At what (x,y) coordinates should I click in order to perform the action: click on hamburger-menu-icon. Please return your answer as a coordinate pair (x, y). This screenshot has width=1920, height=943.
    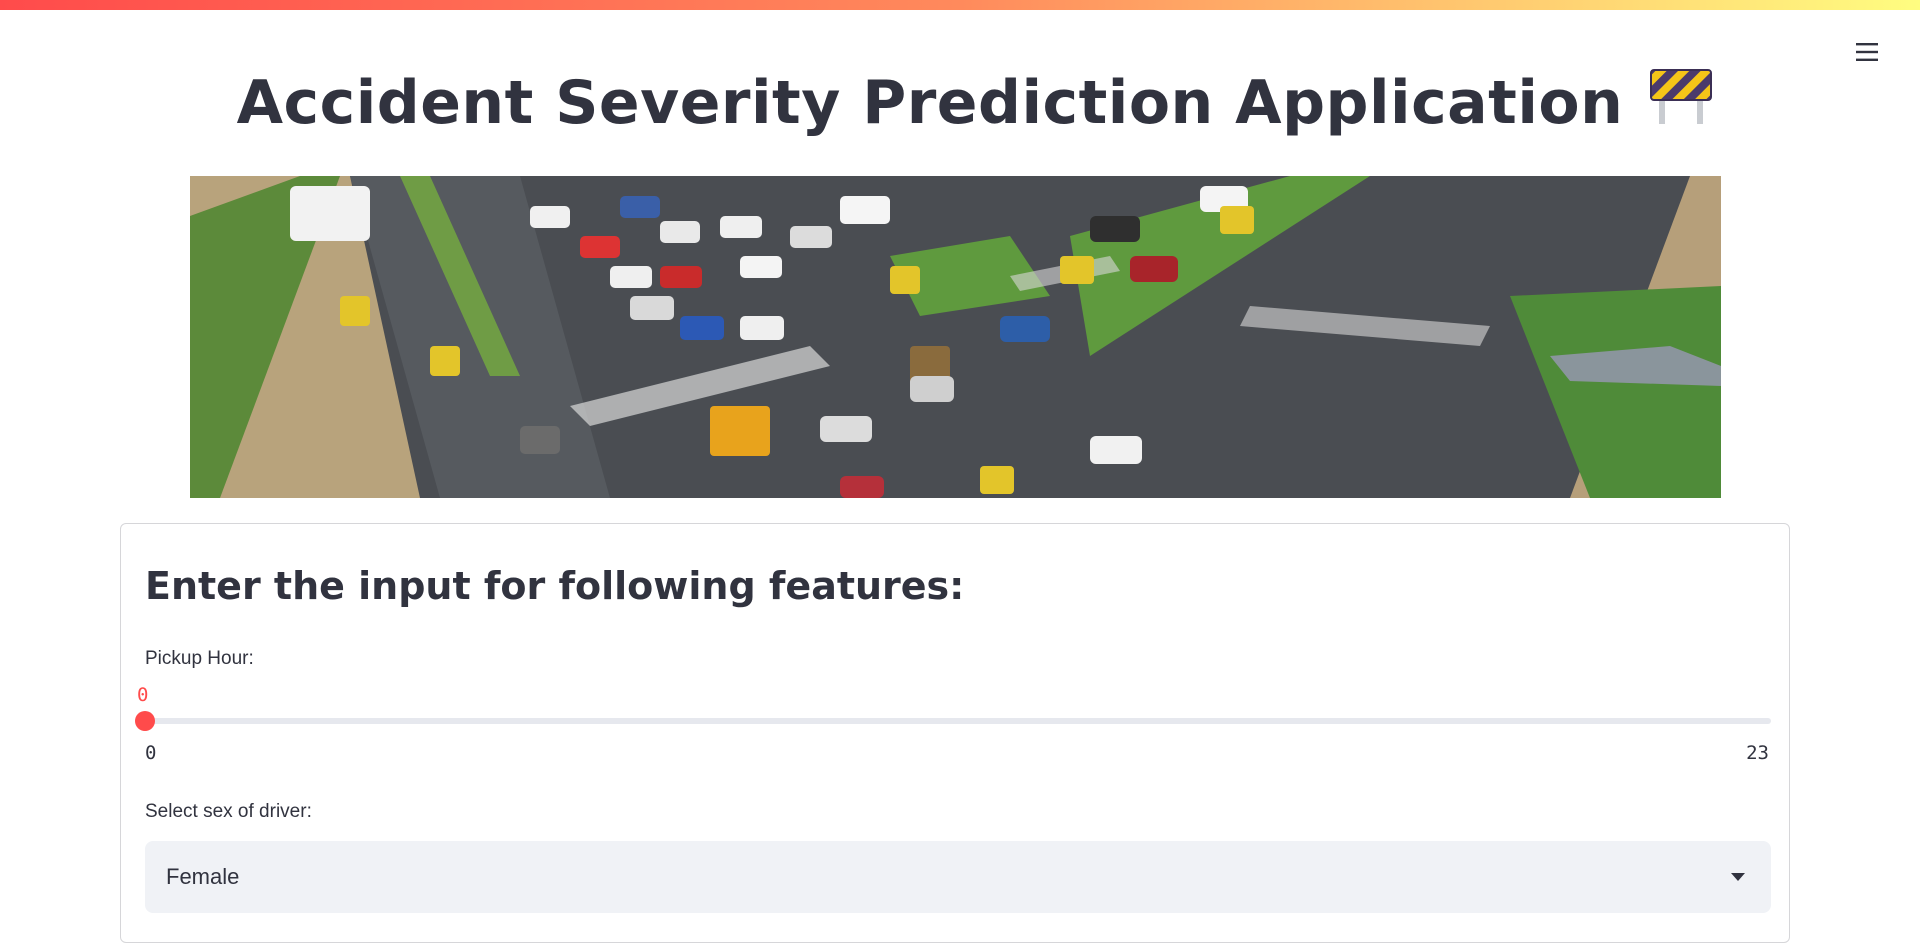
    Looking at the image, I should click on (1867, 52).